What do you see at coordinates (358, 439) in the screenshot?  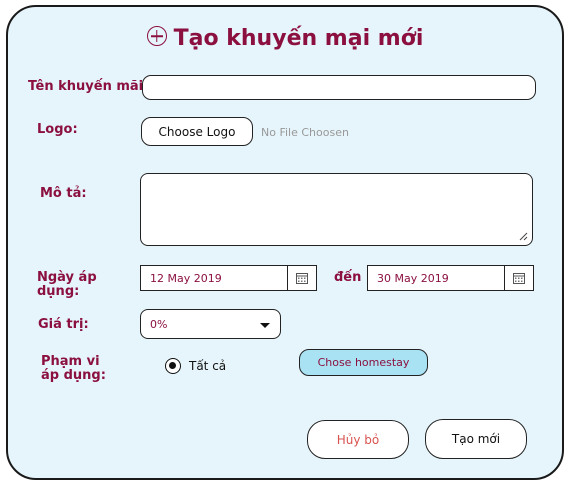 I see `cancel-button: Hủy bỏ` at bounding box center [358, 439].